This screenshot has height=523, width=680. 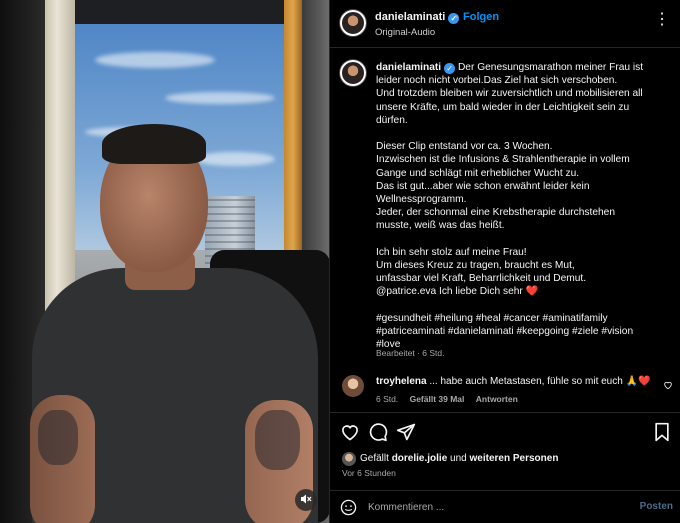 What do you see at coordinates (374, 458) in the screenshot?
I see `likes-prefix: Gefällt` at bounding box center [374, 458].